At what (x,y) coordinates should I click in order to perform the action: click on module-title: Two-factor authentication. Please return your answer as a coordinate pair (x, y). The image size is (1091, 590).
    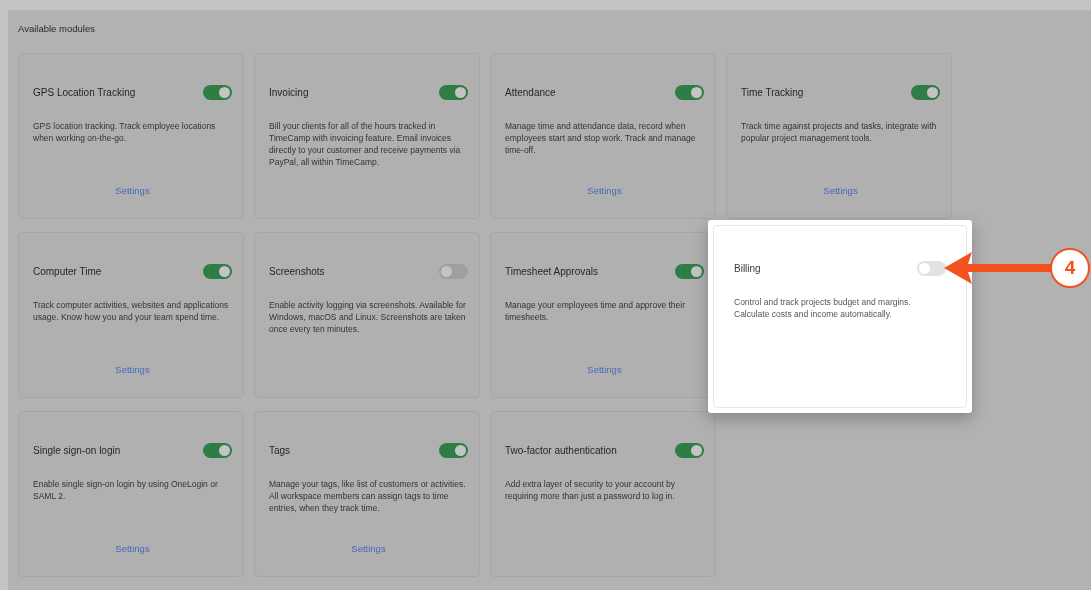
    Looking at the image, I should click on (561, 451).